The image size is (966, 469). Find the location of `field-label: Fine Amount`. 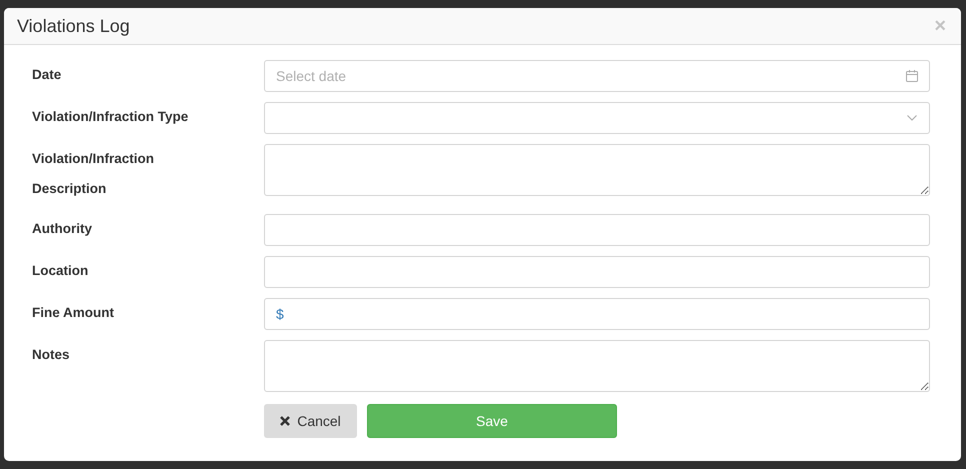

field-label: Fine Amount is located at coordinates (73, 313).